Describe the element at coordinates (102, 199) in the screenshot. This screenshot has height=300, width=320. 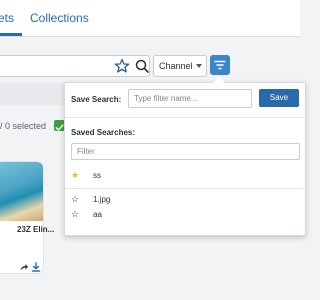
I see `saved-search-name: 1.jpg` at that location.